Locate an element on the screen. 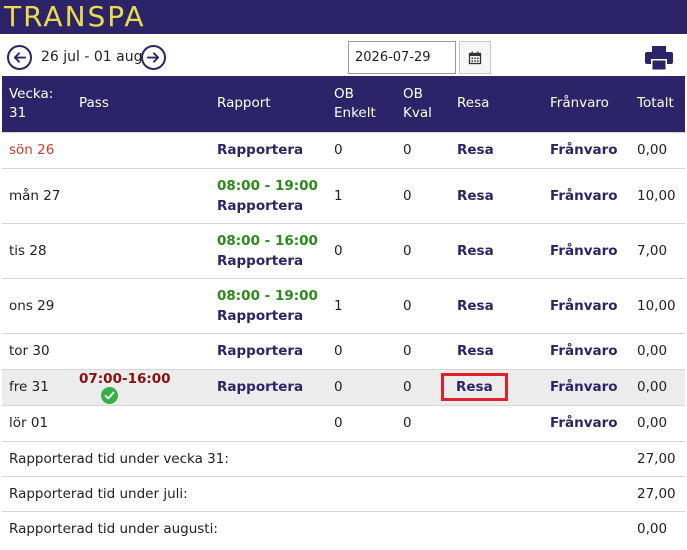 The height and width of the screenshot is (550, 687). col-ob-kval: OB Kval is located at coordinates (423, 104).